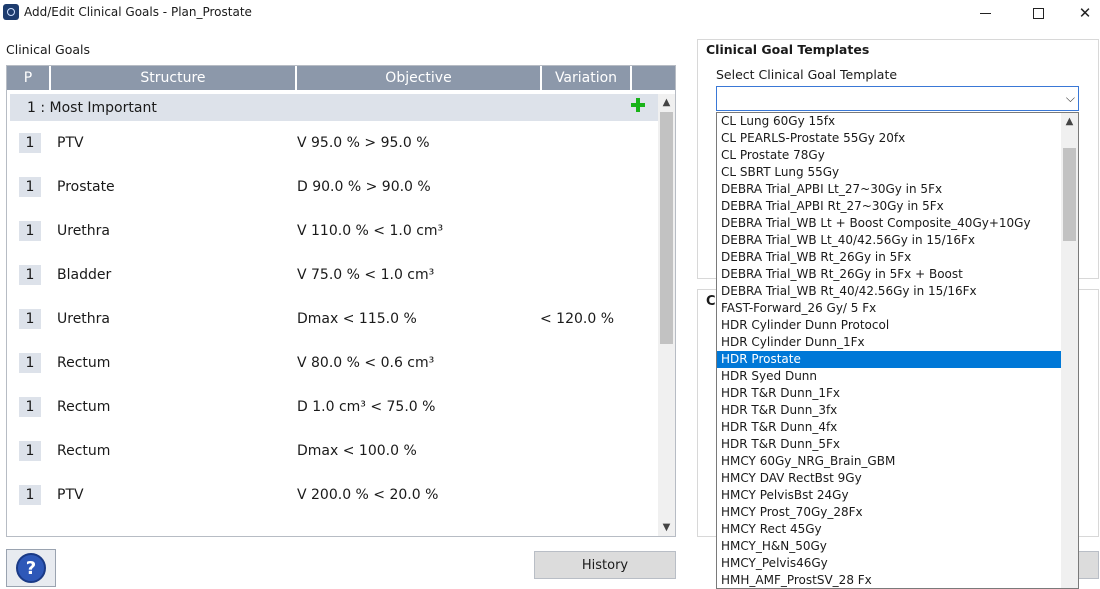  I want to click on table-row: 1 PTV V 95.0 % > 95.0 %, so click(332, 144).